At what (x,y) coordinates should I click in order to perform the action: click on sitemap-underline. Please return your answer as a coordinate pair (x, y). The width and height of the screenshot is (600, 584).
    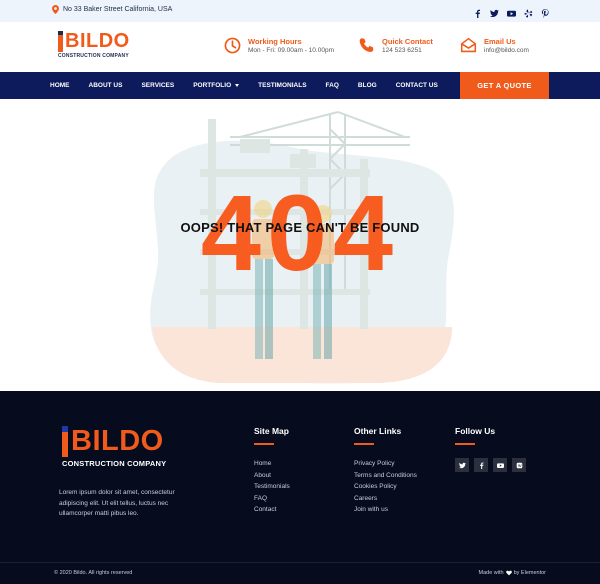
    Looking at the image, I should click on (264, 444).